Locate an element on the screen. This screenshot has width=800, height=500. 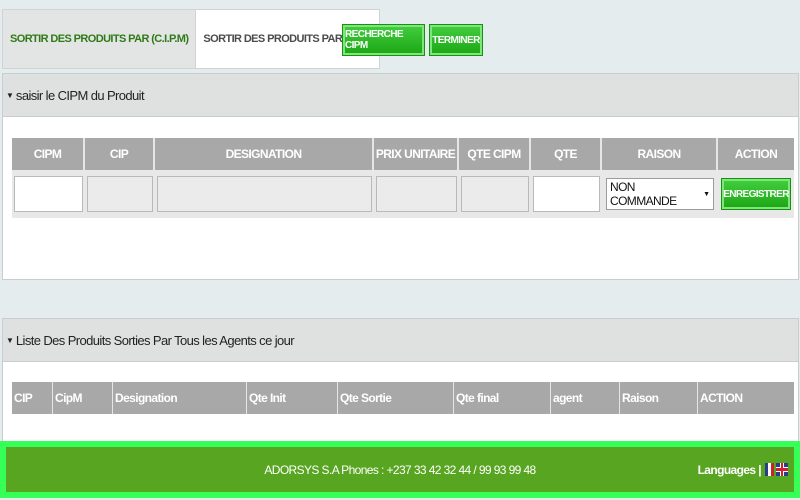
languages-label: Languages | is located at coordinates (729, 469).